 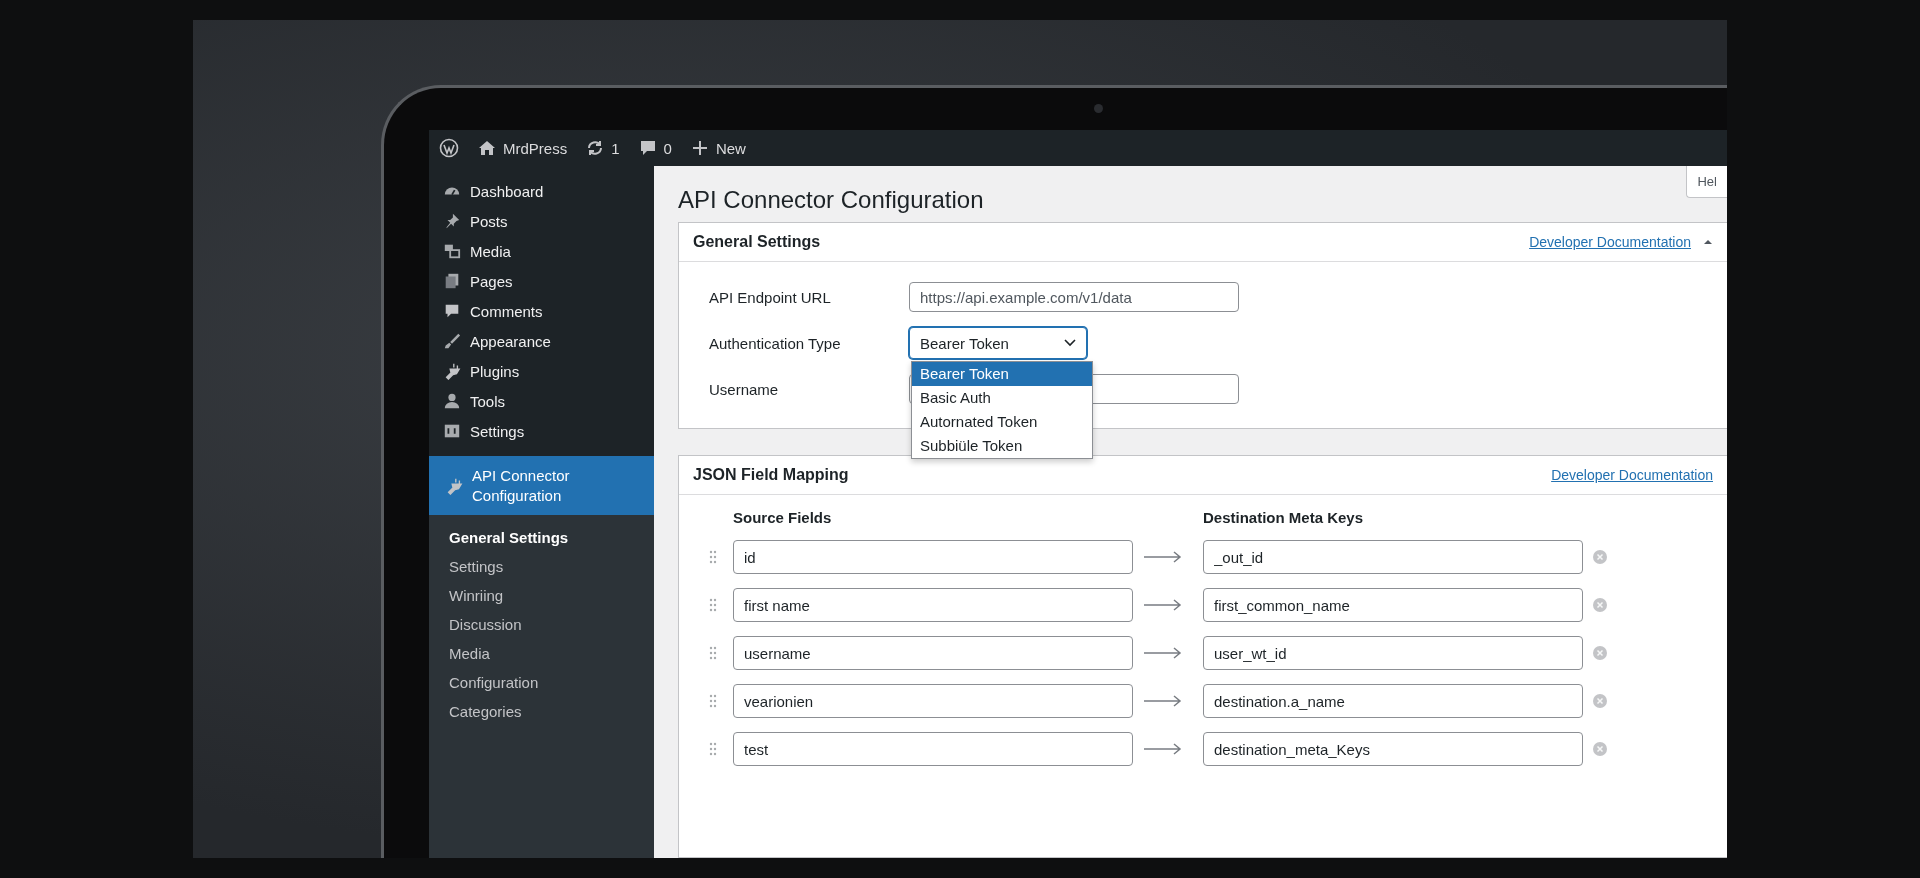 I want to click on section-title: JSON Field Mapping, so click(x=771, y=475).